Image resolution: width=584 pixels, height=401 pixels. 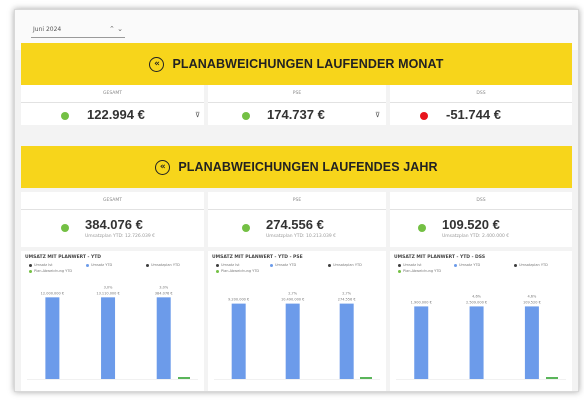 What do you see at coordinates (481, 105) in the screenshot?
I see `month-card-dss: DSS -51.744 €` at bounding box center [481, 105].